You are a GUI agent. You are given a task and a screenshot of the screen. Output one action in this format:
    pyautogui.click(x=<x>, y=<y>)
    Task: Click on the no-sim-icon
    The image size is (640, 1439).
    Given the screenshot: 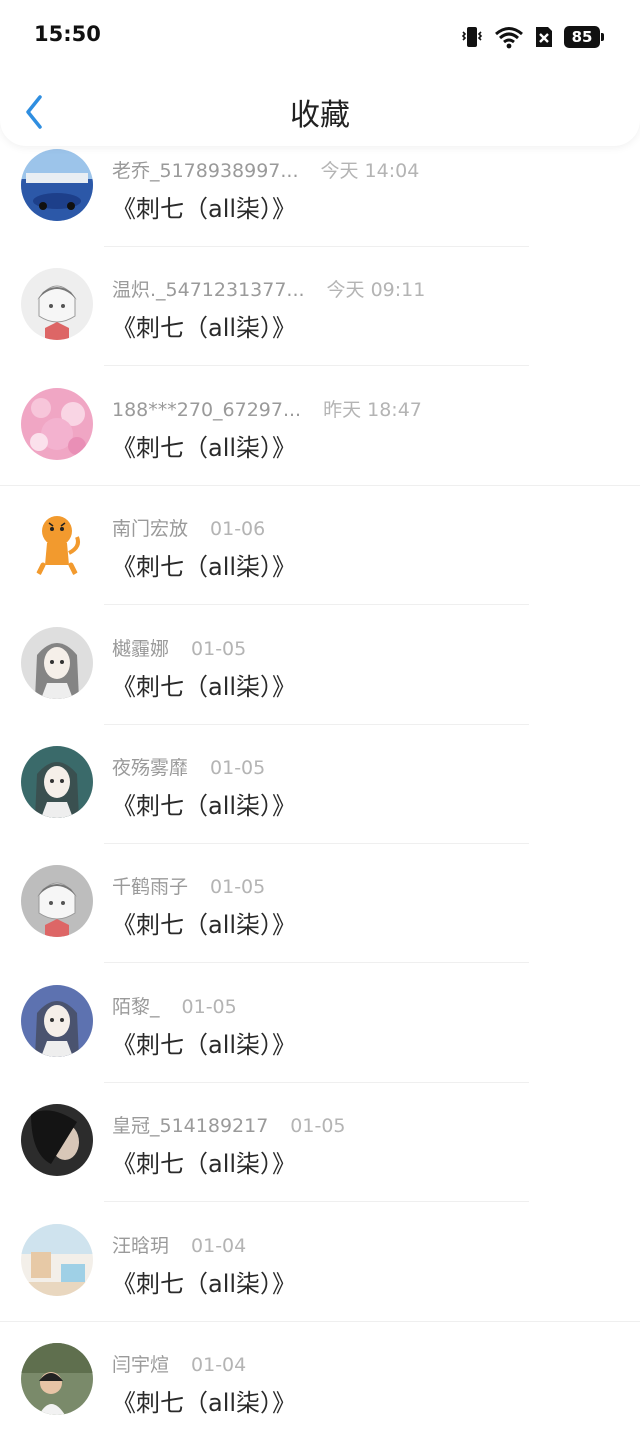 What is the action you would take?
    pyautogui.click(x=544, y=37)
    